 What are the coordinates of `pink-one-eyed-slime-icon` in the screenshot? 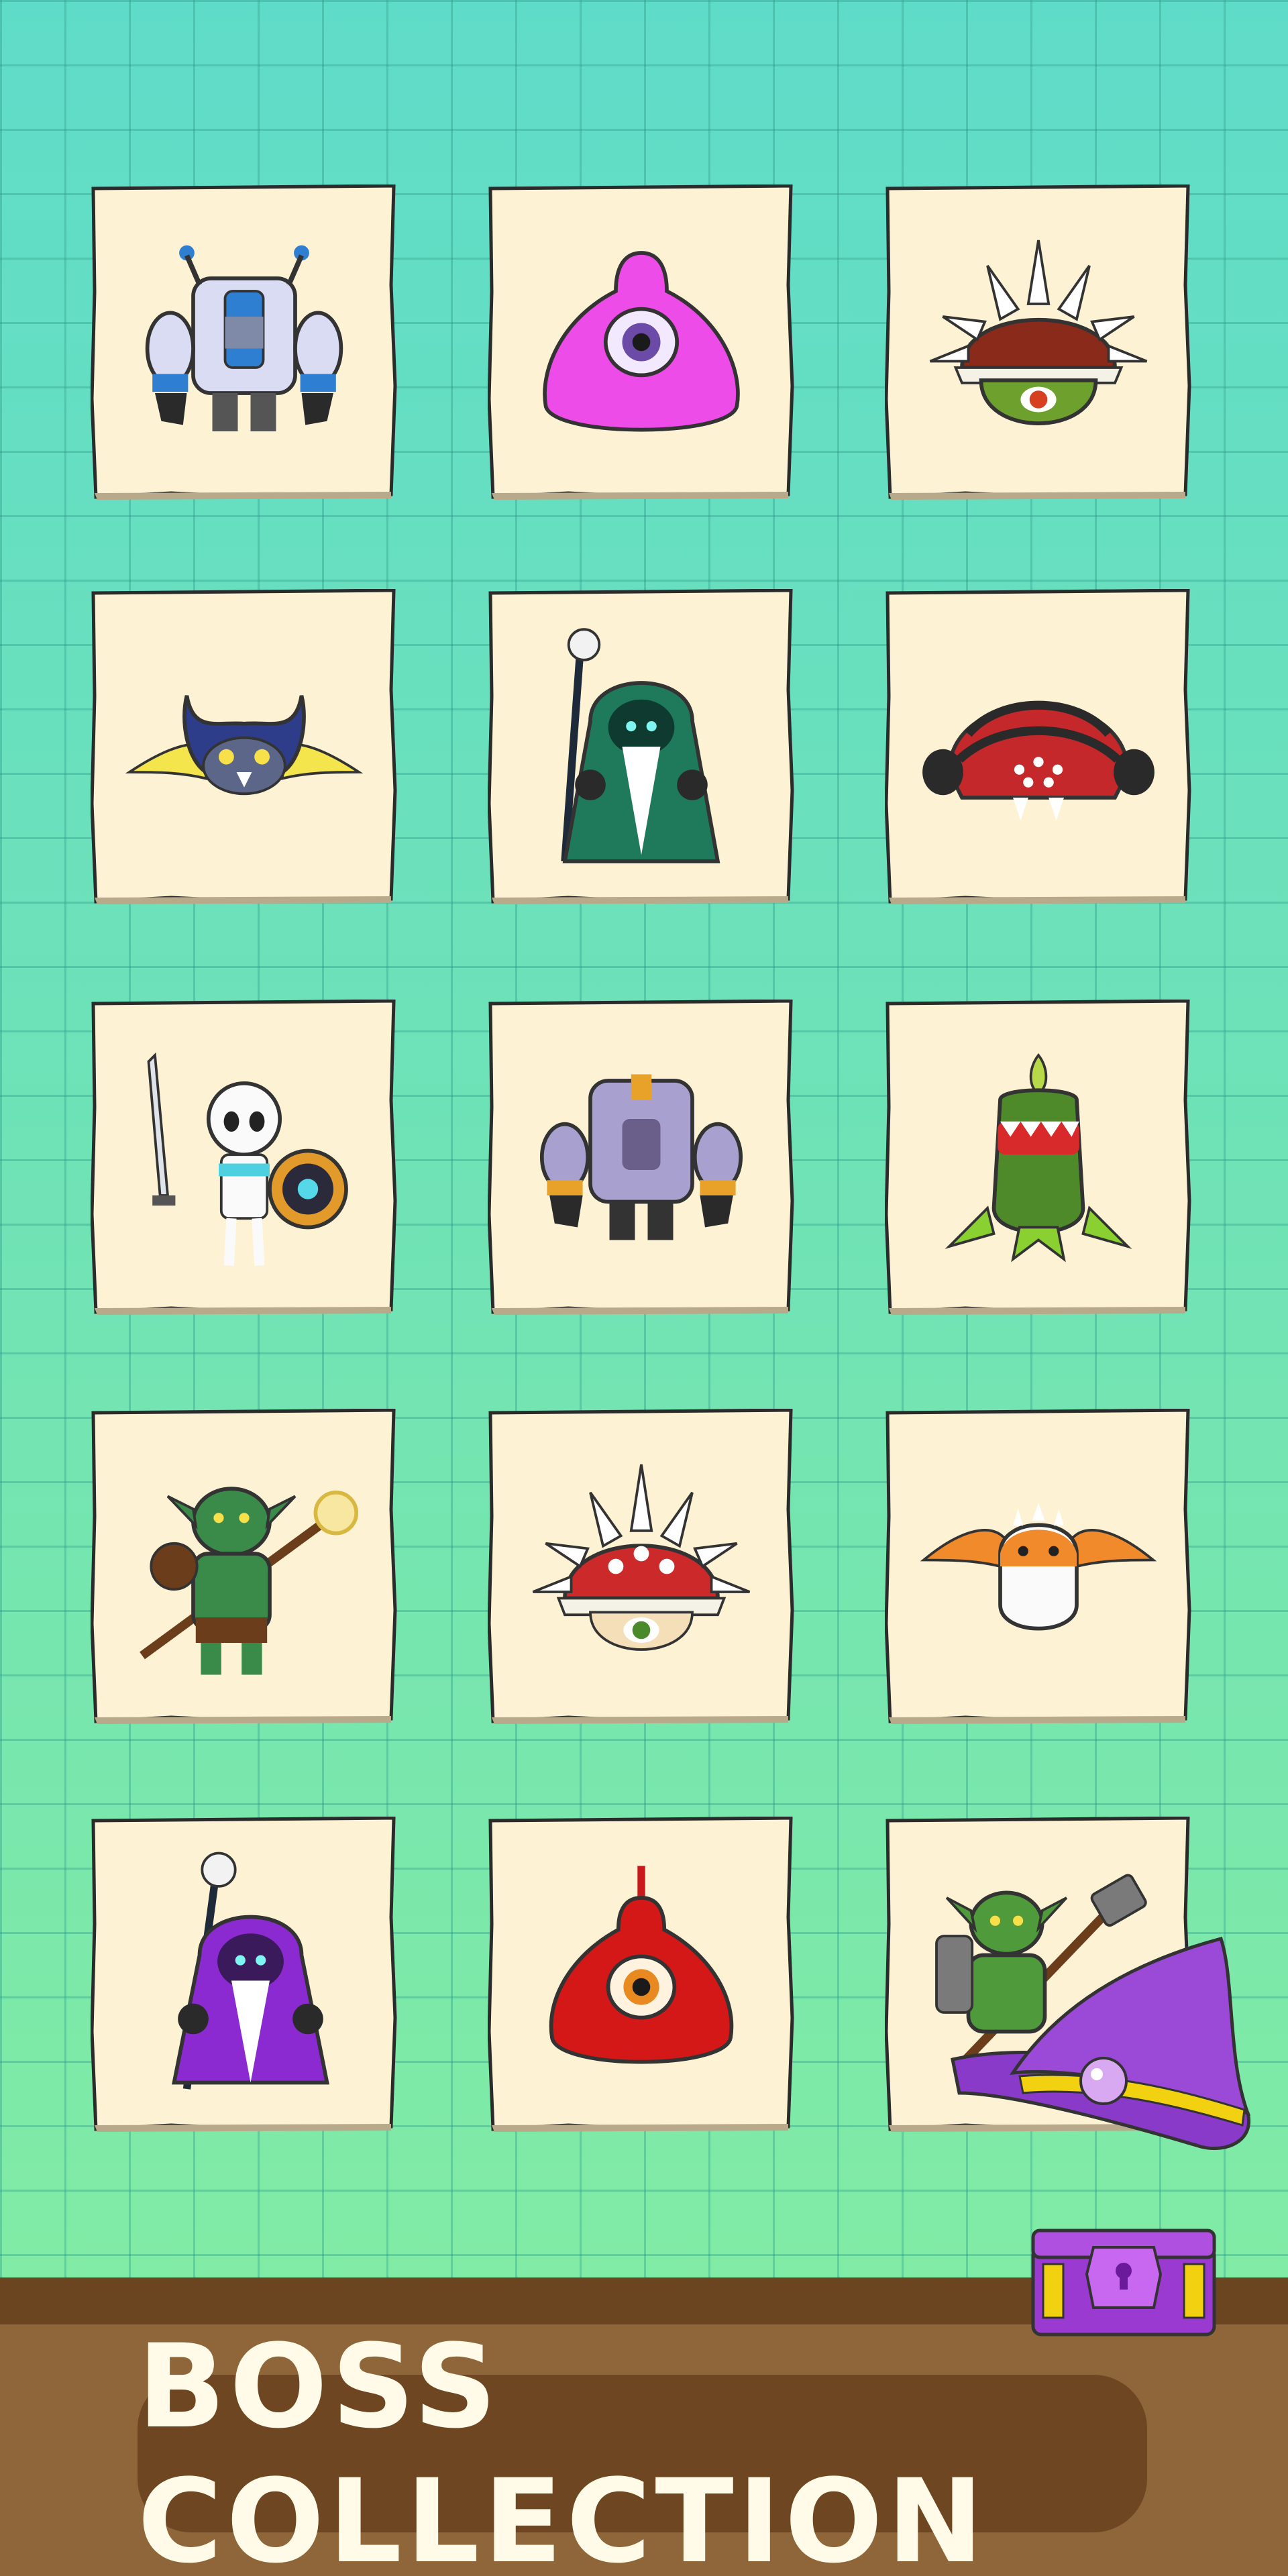 It's located at (641, 341).